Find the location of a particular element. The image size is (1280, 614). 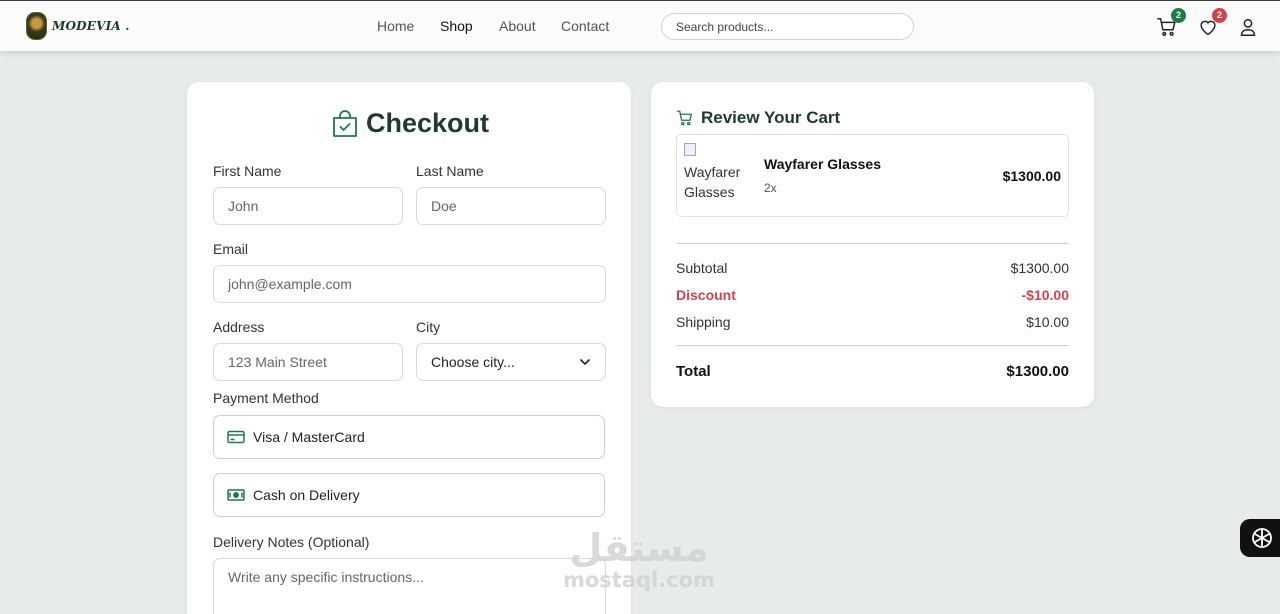

address-label: Address is located at coordinates (239, 327).